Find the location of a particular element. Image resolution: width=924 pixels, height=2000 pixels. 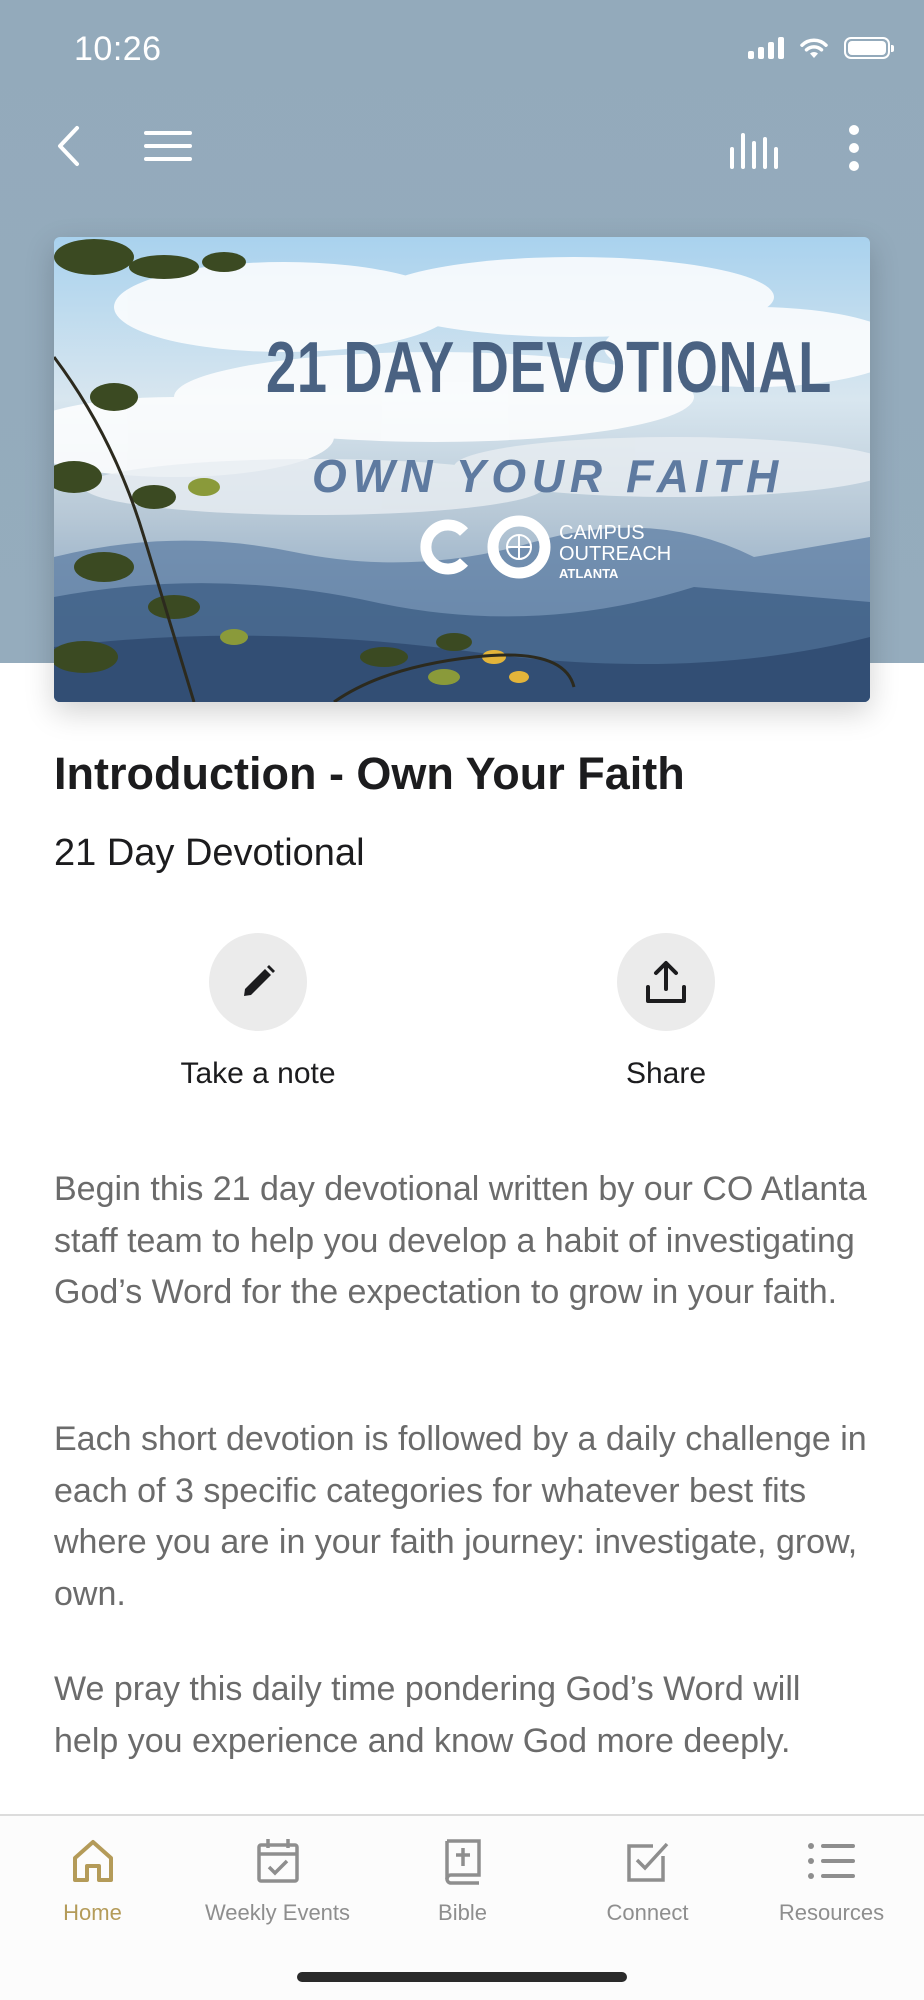

share-button: Share is located at coordinates (666, 1012).